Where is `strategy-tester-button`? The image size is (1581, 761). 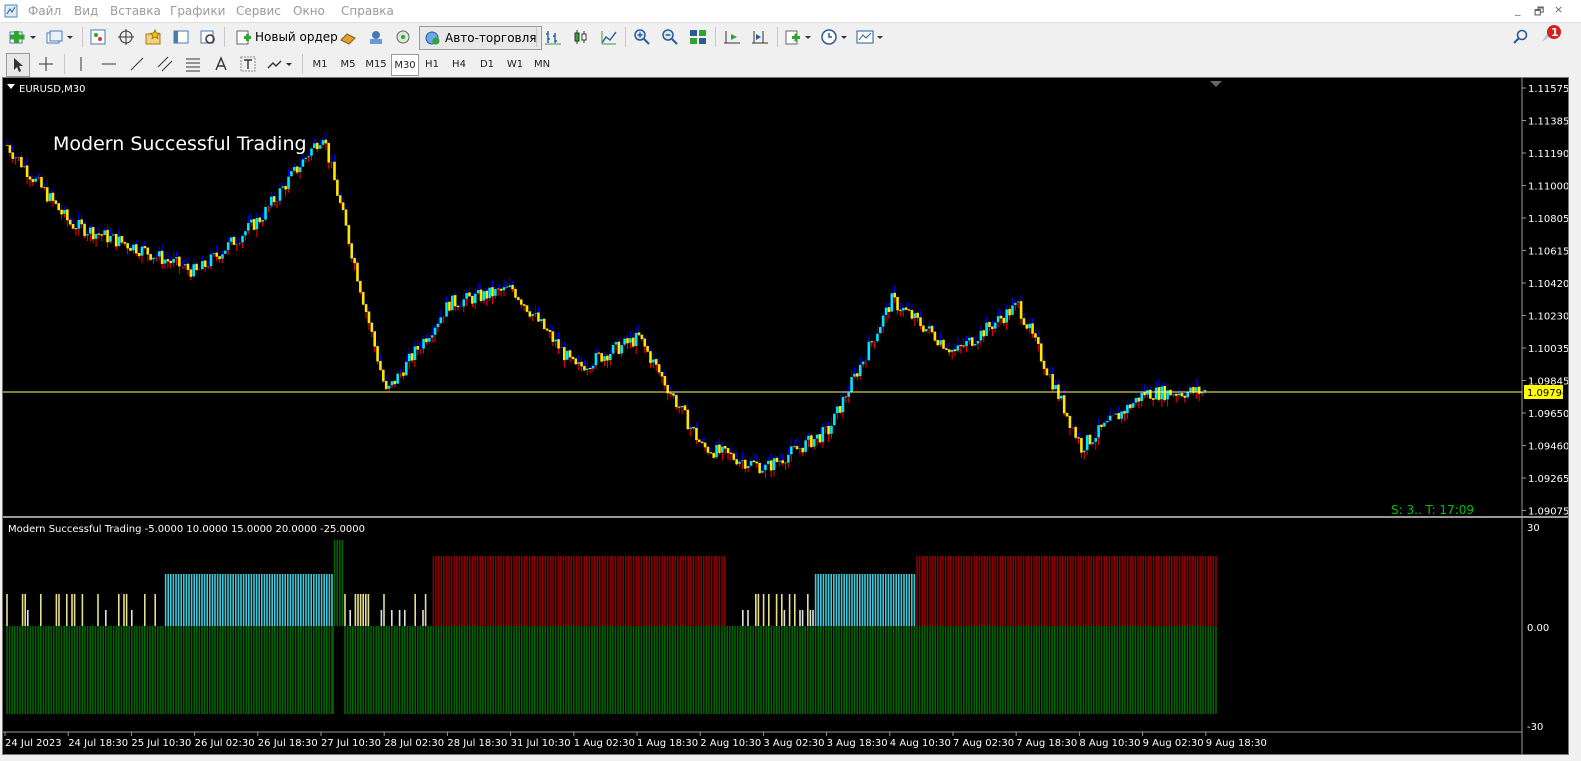 strategy-tester-button is located at coordinates (208, 37).